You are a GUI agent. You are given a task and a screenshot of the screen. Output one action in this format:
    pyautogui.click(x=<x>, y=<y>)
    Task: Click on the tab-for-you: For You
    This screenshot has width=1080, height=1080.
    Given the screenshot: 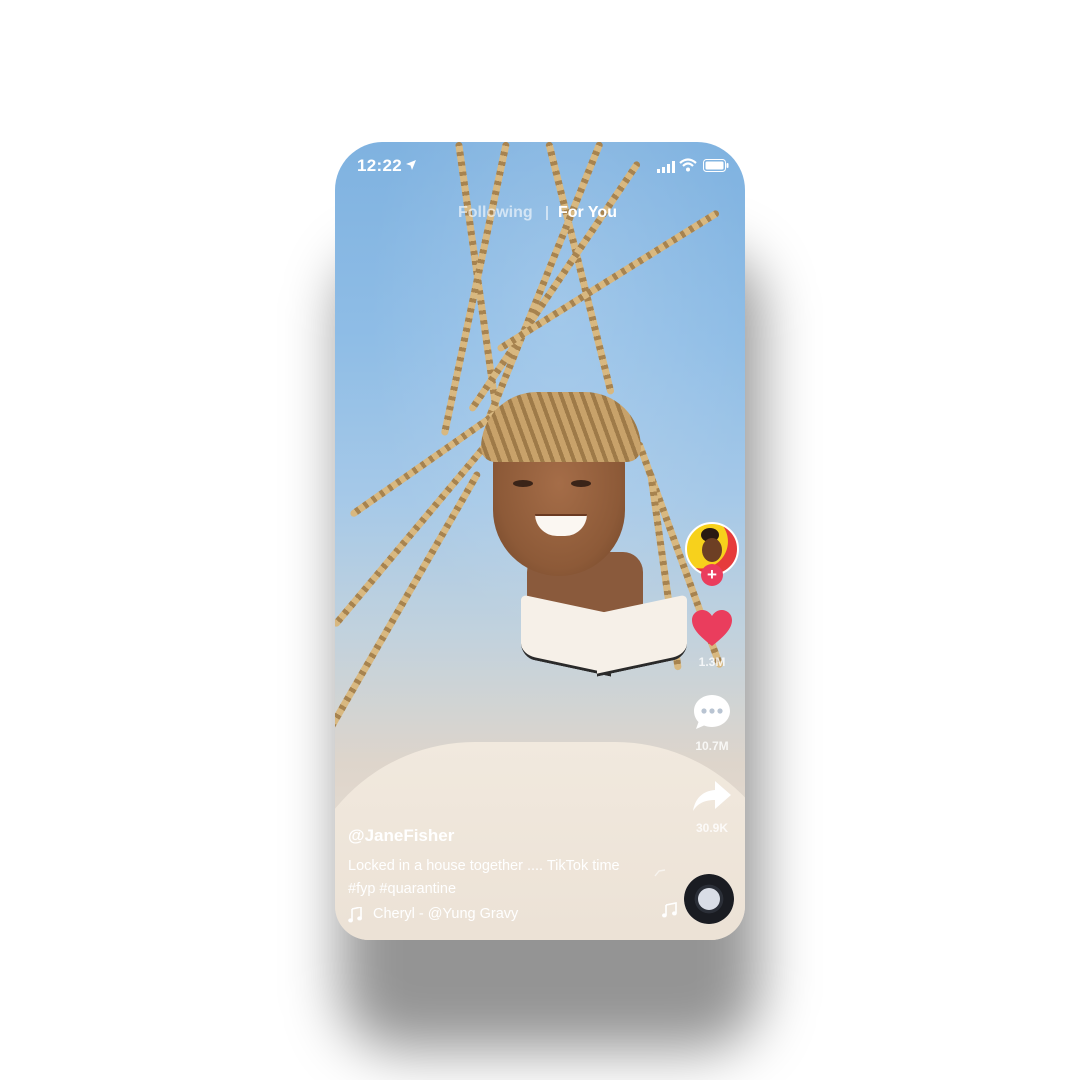 What is the action you would take?
    pyautogui.click(x=587, y=213)
    